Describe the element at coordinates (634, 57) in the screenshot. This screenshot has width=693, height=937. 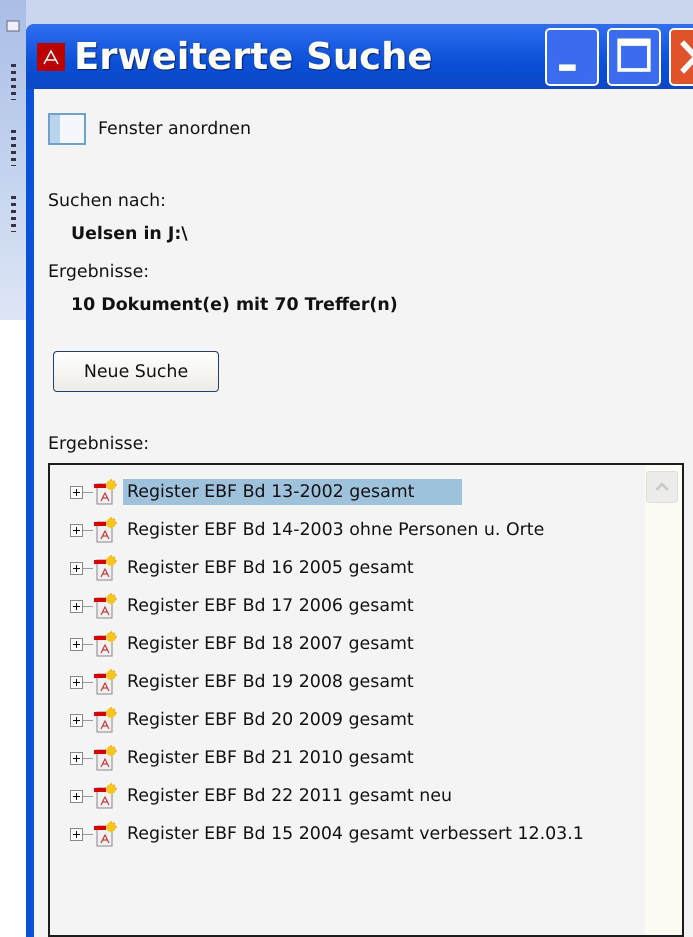
I see `maximize-button` at that location.